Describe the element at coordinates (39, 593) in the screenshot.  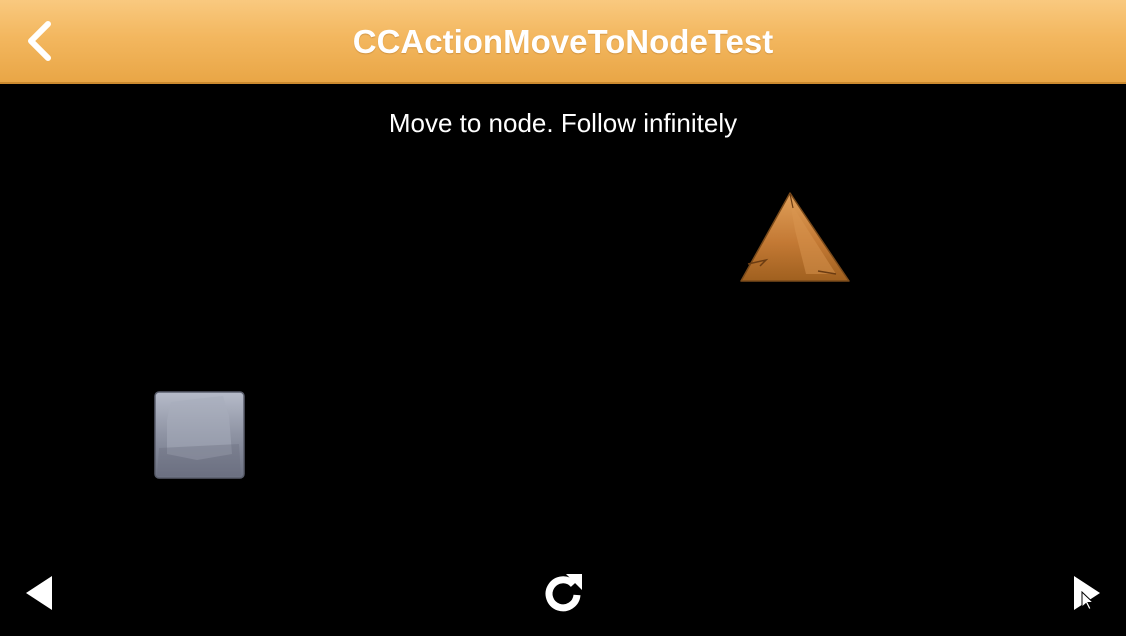
I see `triangle-left-icon` at that location.